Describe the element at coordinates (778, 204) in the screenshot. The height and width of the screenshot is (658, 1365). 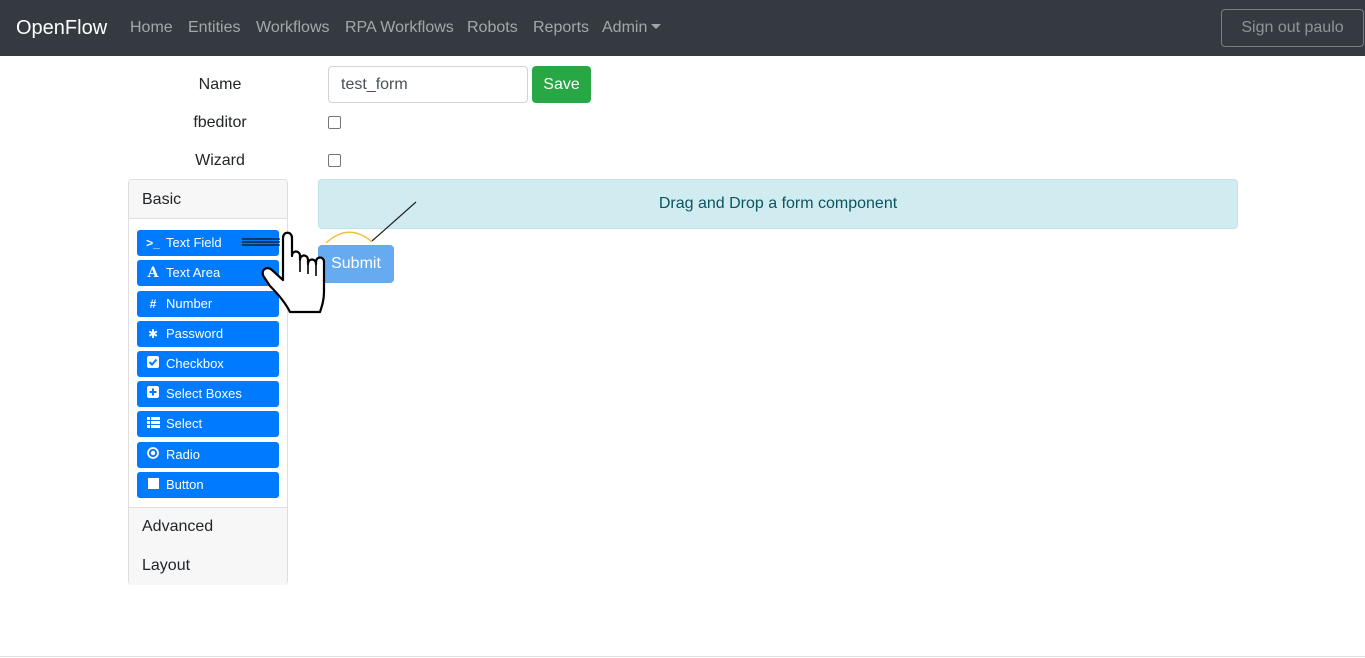
I see `dropzone: Drag and Drop a form component` at that location.